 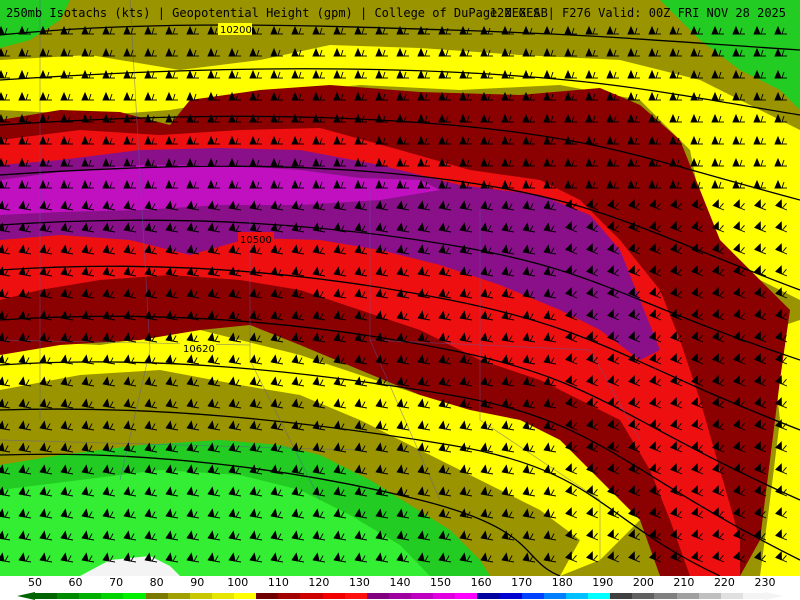 I want to click on colorbar-tick-170: 170, so click(x=522, y=582).